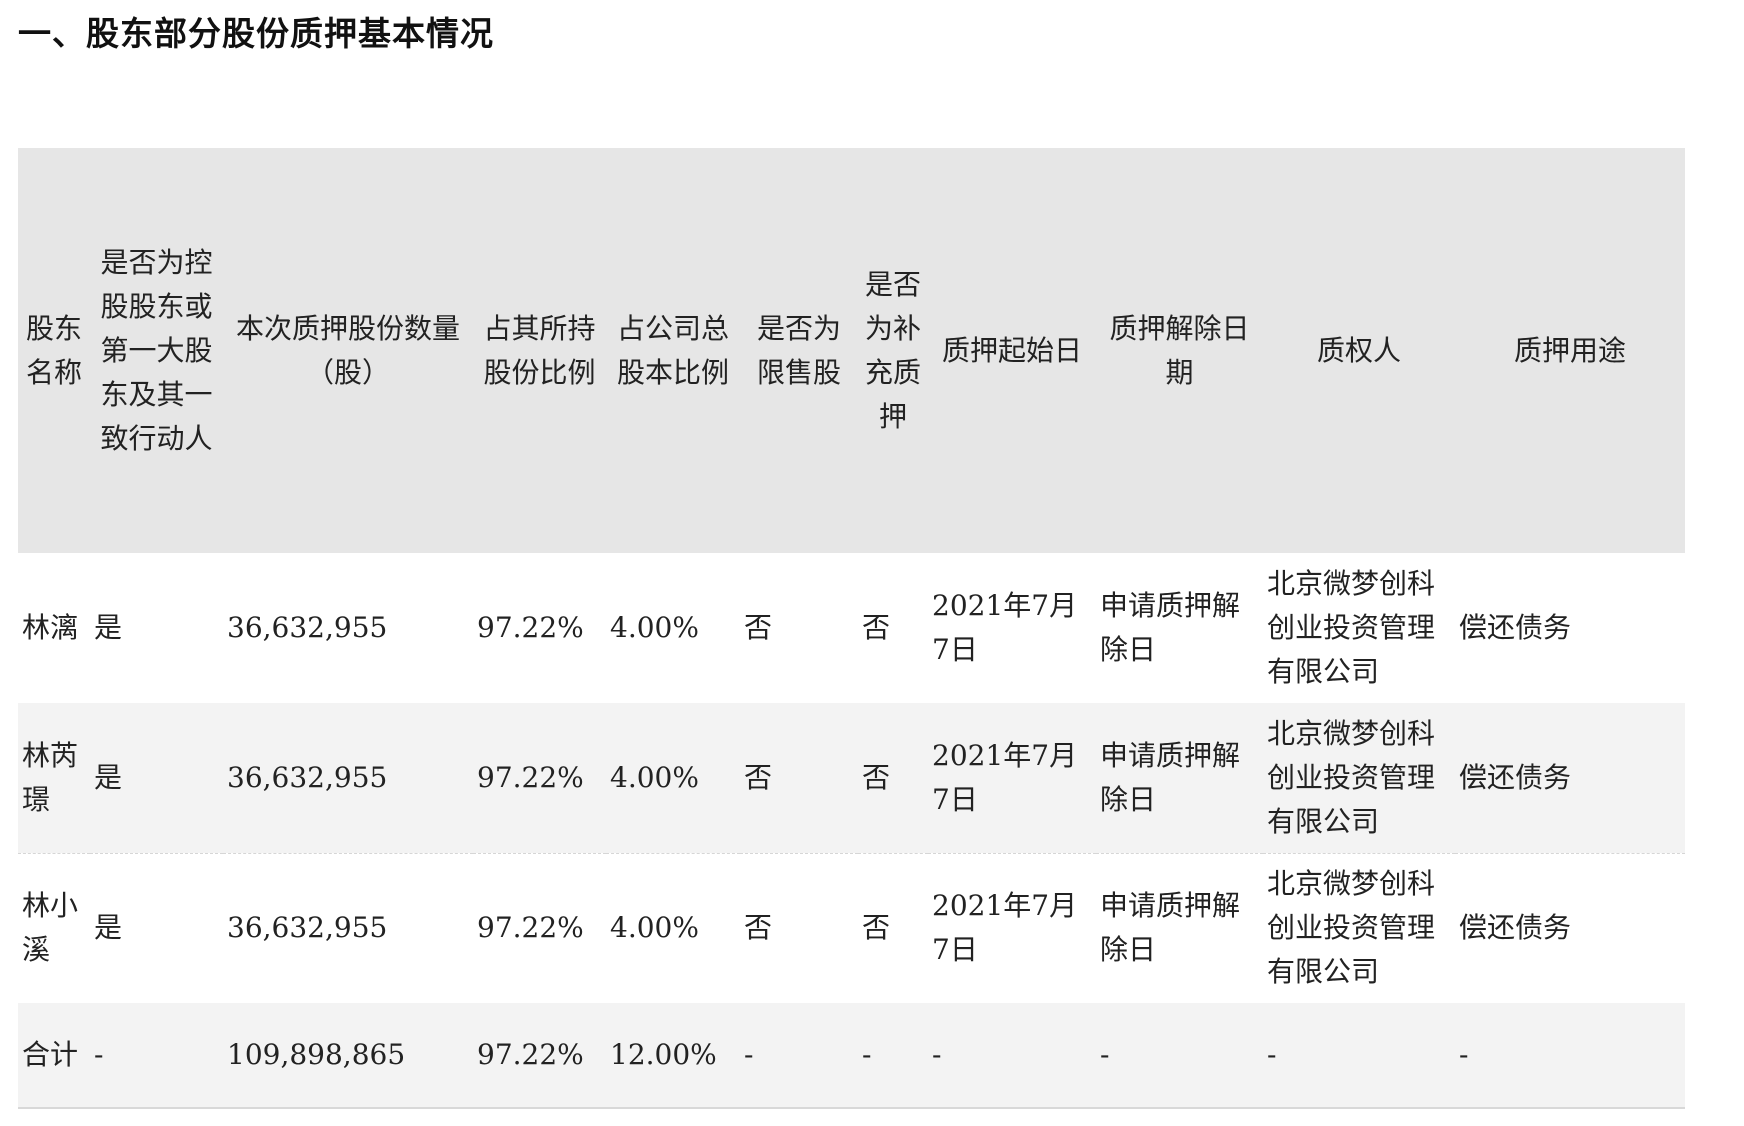 Image resolution: width=1744 pixels, height=1126 pixels. What do you see at coordinates (1570, 1056) in the screenshot?
I see `total-pledge-purpose: -` at bounding box center [1570, 1056].